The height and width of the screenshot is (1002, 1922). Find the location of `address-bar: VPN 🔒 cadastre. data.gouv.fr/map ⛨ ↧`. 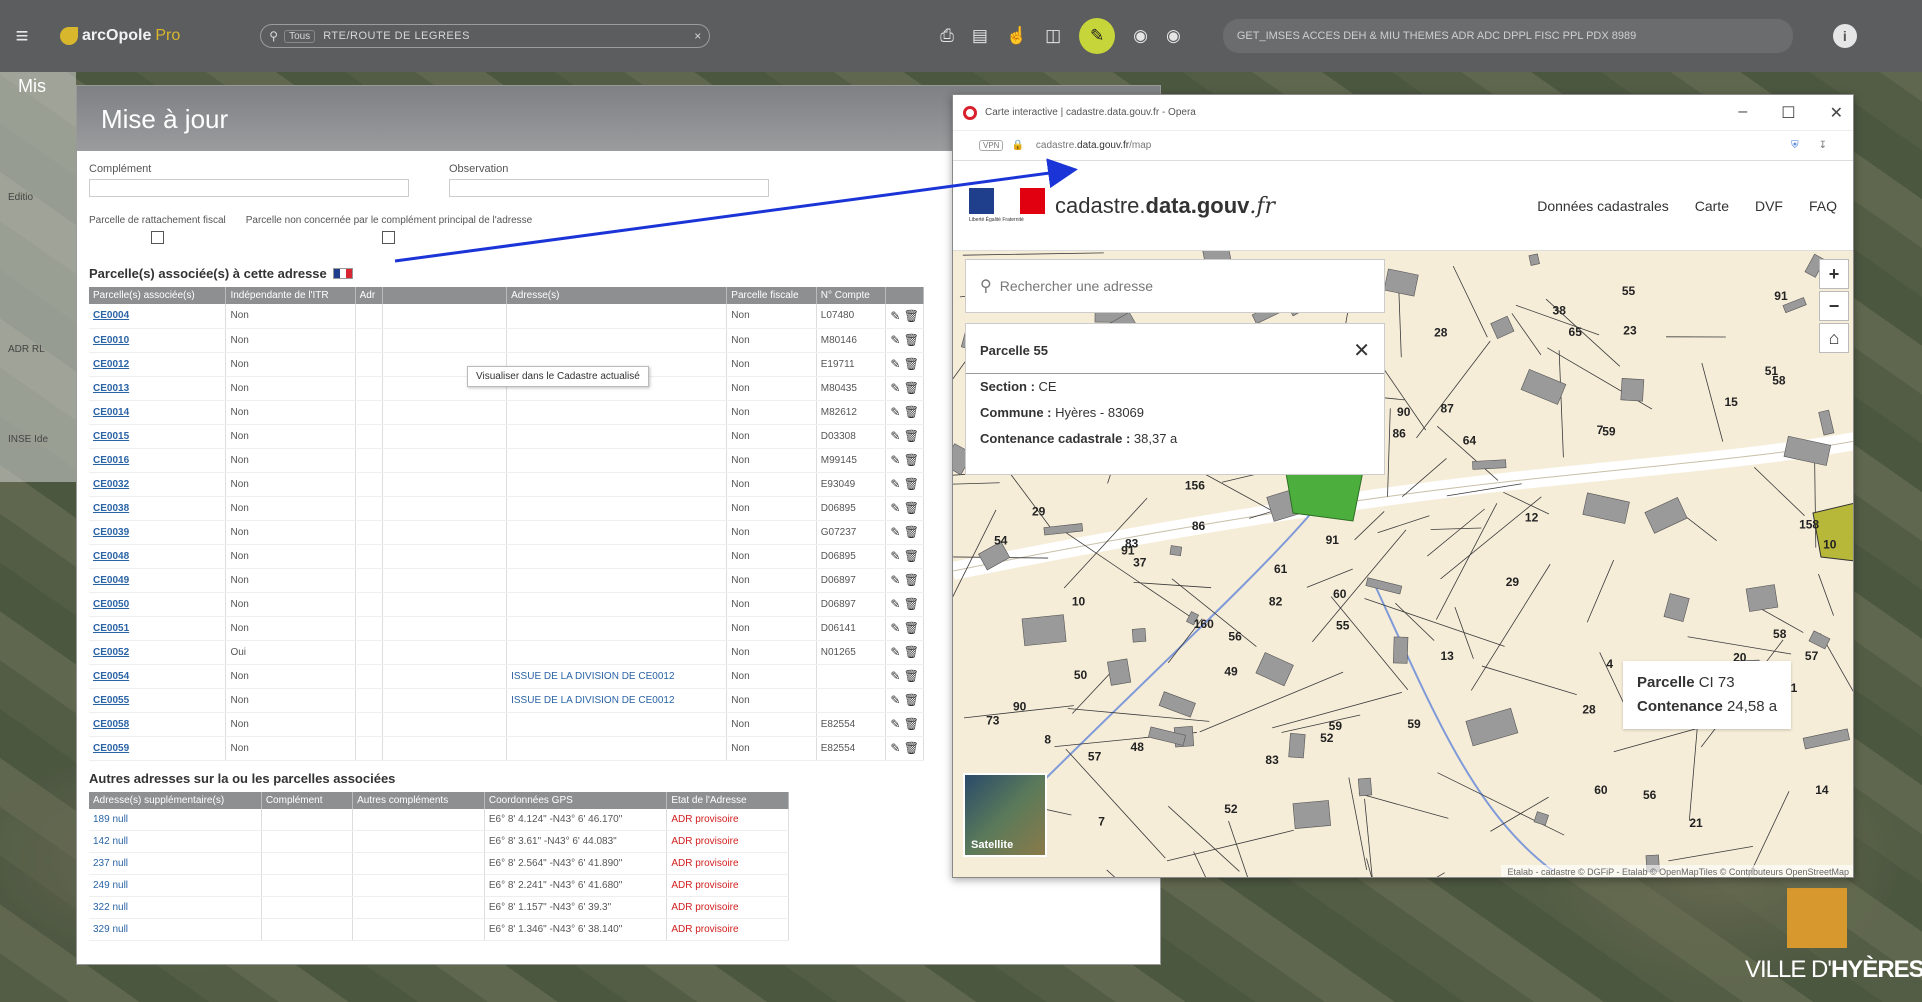

address-bar: VPN 🔒 cadastre. data.gouv.fr/map ⛨ ↧ is located at coordinates (1403, 146).